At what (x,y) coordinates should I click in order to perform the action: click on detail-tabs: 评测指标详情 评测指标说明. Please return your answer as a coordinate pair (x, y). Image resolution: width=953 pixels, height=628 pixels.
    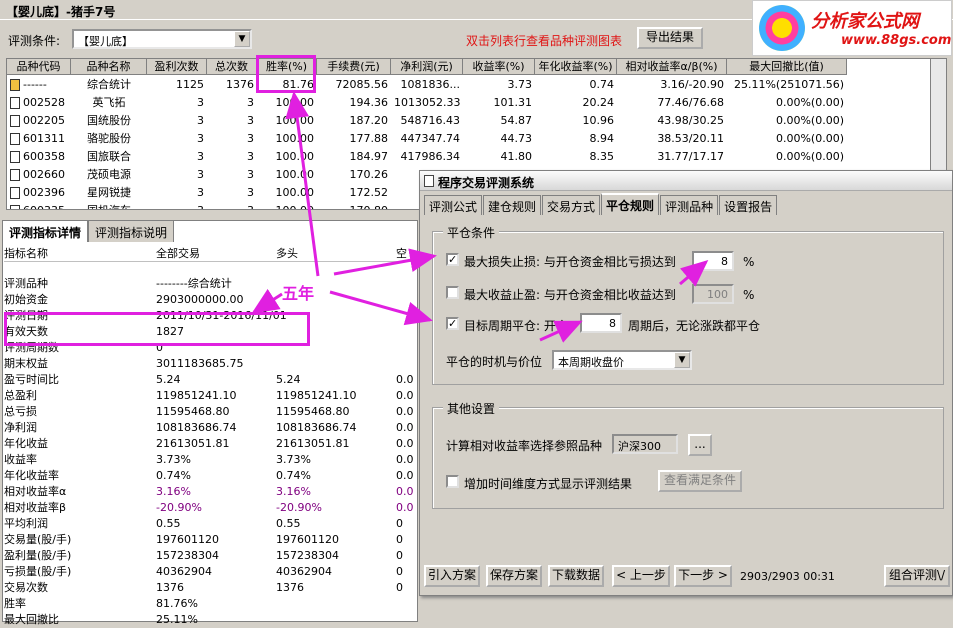
    Looking at the image, I should click on (88, 231).